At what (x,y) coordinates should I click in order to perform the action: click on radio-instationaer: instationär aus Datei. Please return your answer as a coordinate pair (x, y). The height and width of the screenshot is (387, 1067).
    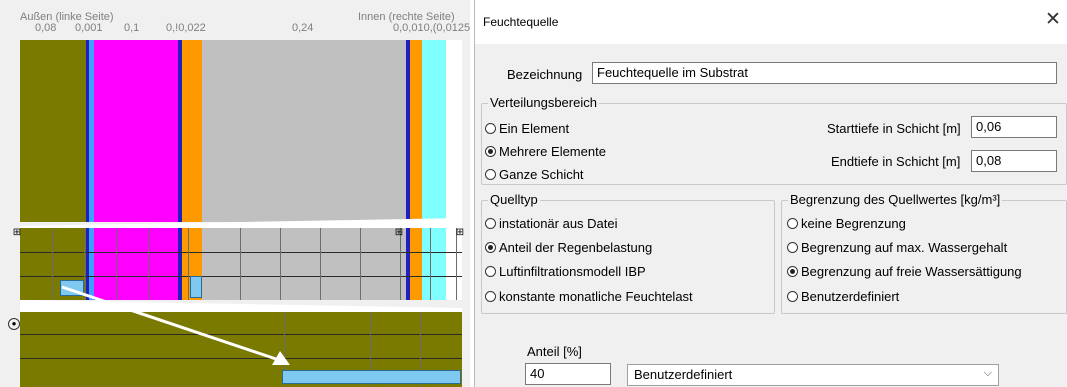
    Looking at the image, I should click on (551, 223).